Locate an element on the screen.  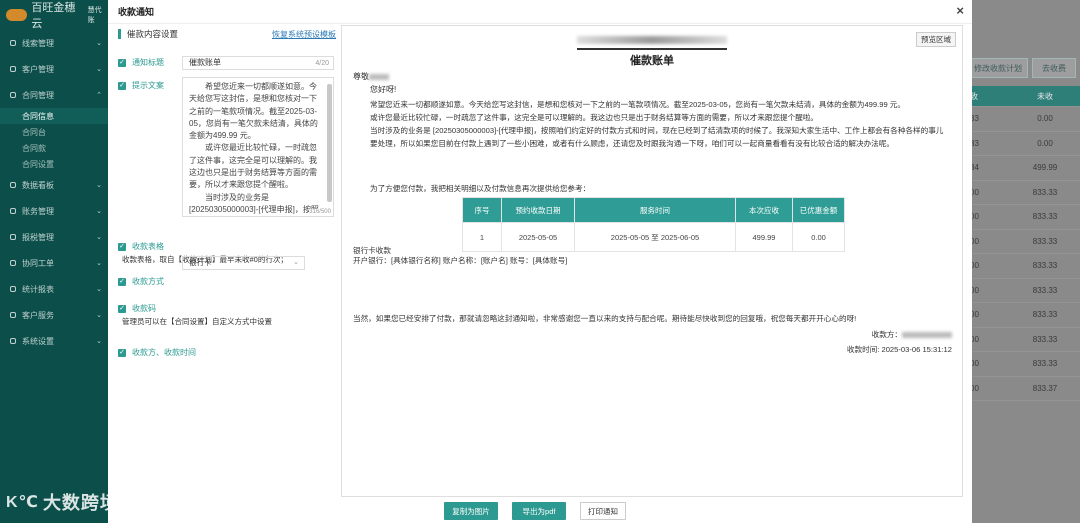
bank-line: 开户银行：[具体银行名称] 账户名称：[账户名] 账号：[具体账号] is located at coordinates (460, 260).